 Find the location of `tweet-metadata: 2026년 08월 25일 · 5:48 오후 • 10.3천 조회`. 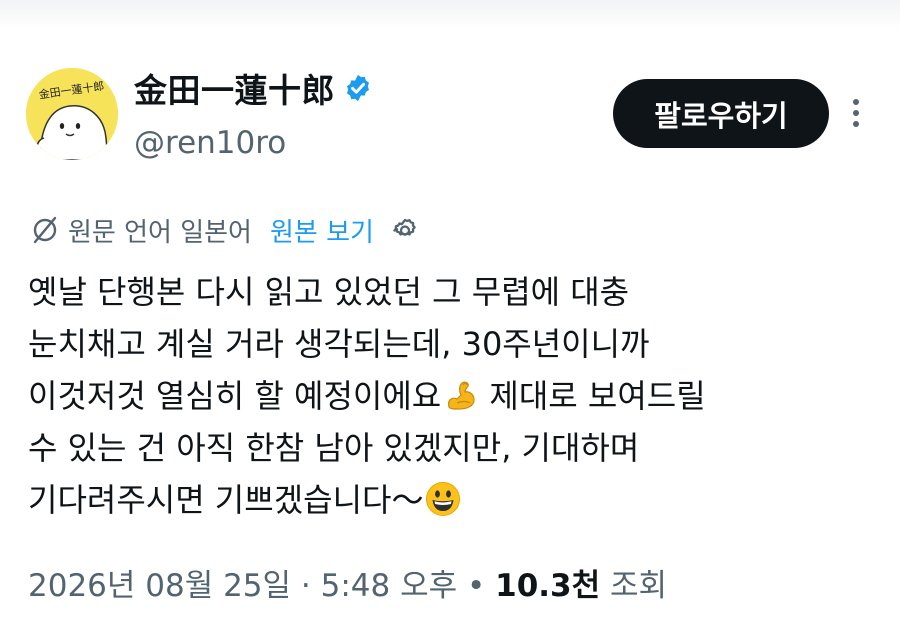

tweet-metadata: 2026년 08월 25일 · 5:48 오후 • 10.3천 조회 is located at coordinates (347, 582).